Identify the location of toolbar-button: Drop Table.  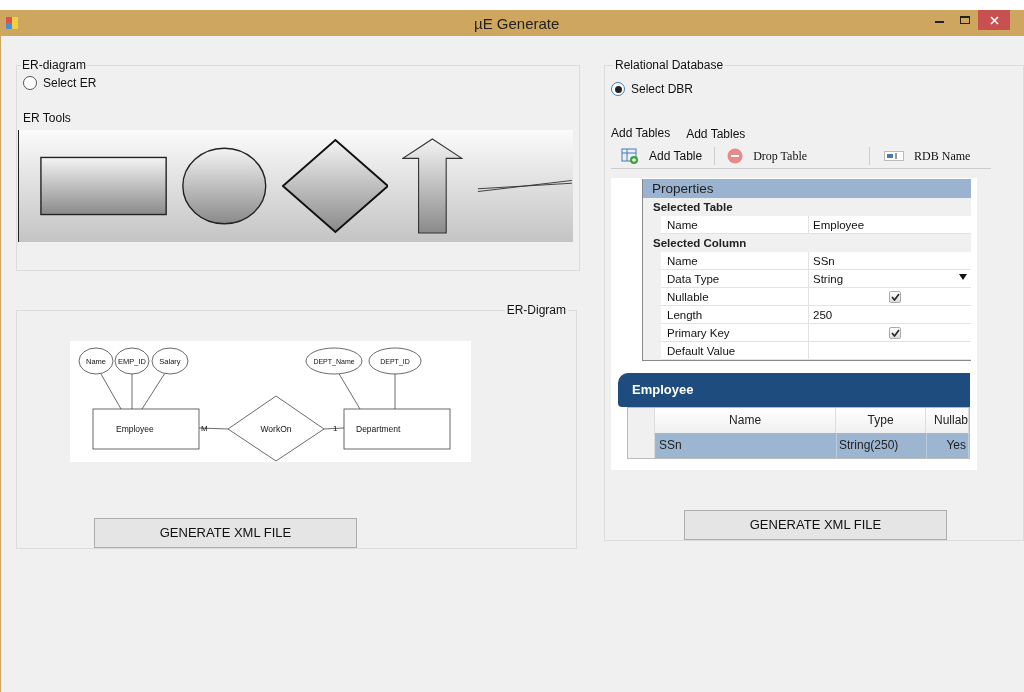
(767, 155).